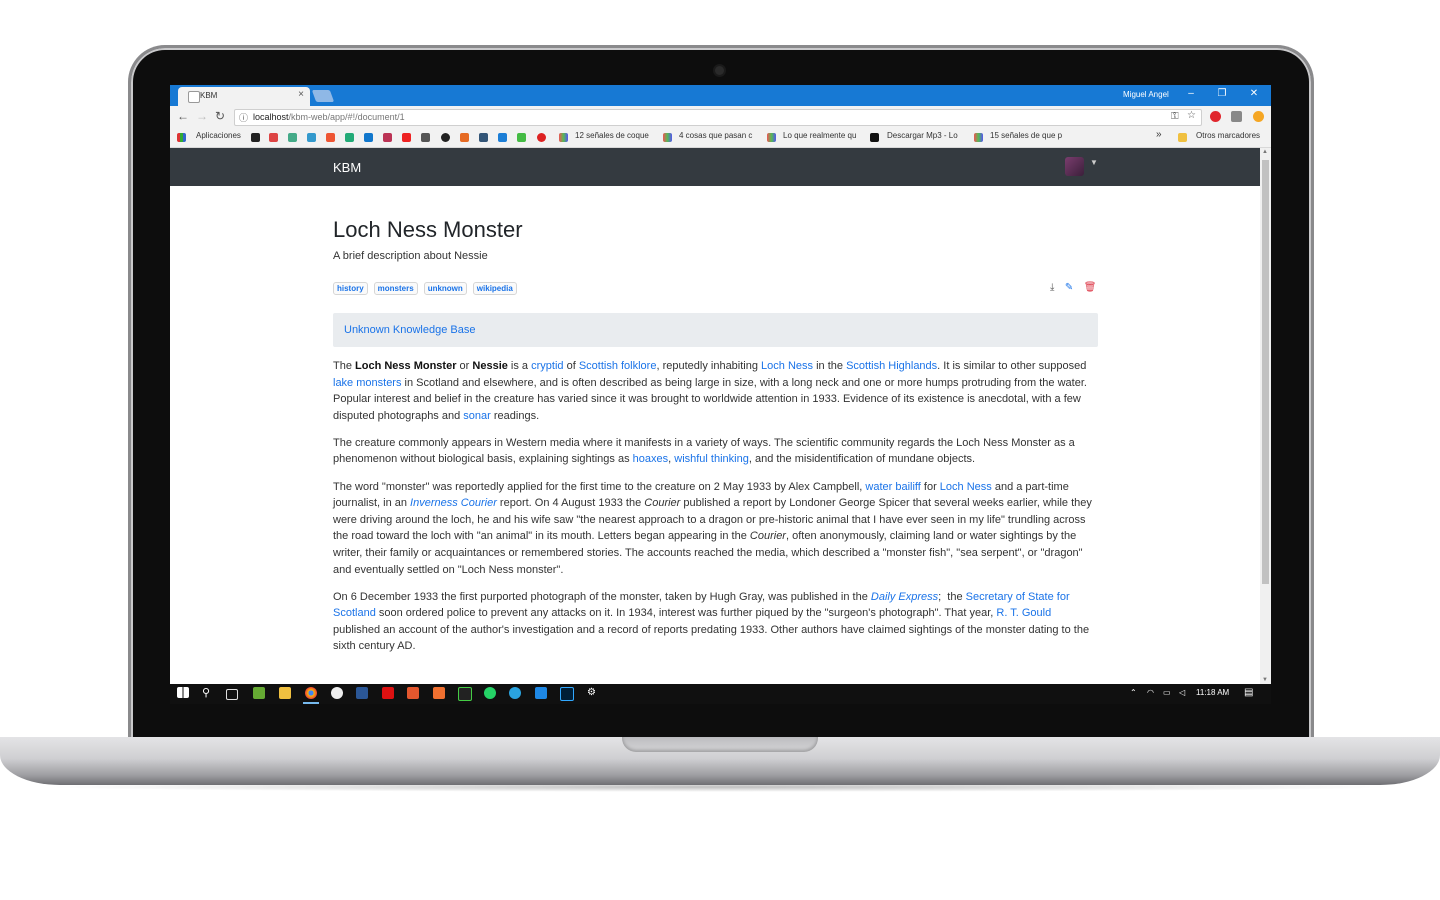  I want to click on bookmark-apps: Aplicaciones, so click(218, 135).